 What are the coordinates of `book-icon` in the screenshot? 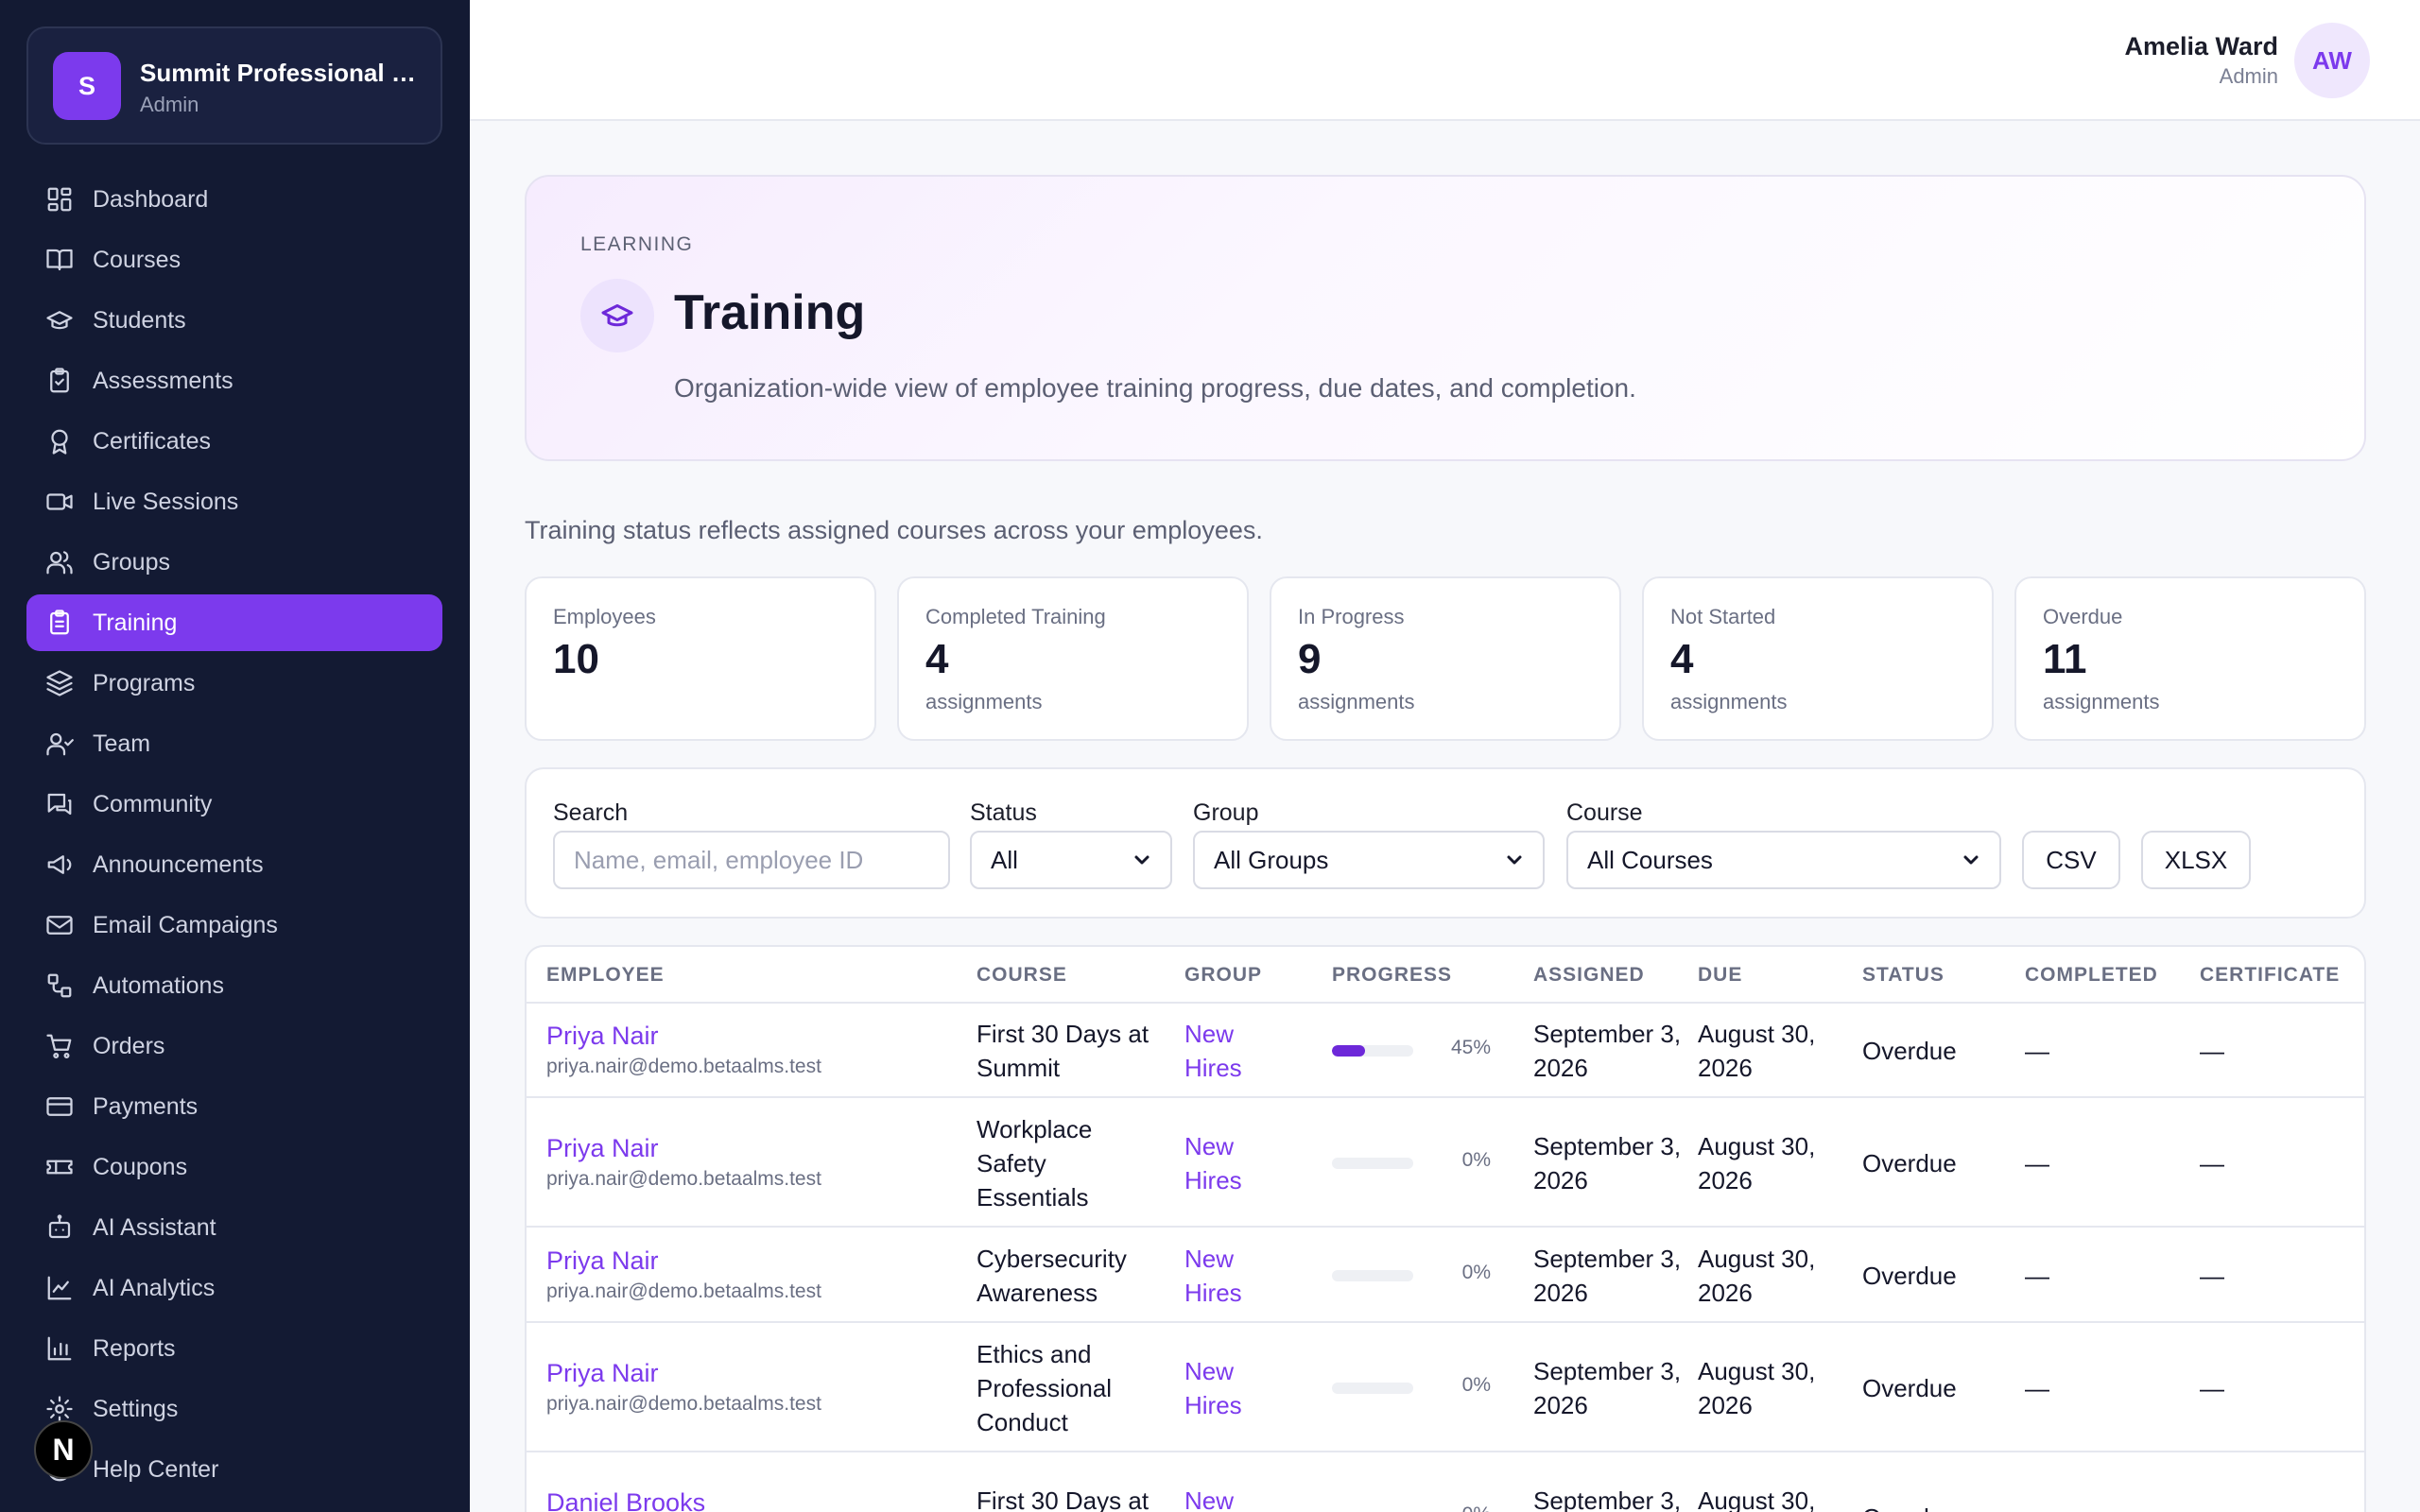 It's located at (59, 260).